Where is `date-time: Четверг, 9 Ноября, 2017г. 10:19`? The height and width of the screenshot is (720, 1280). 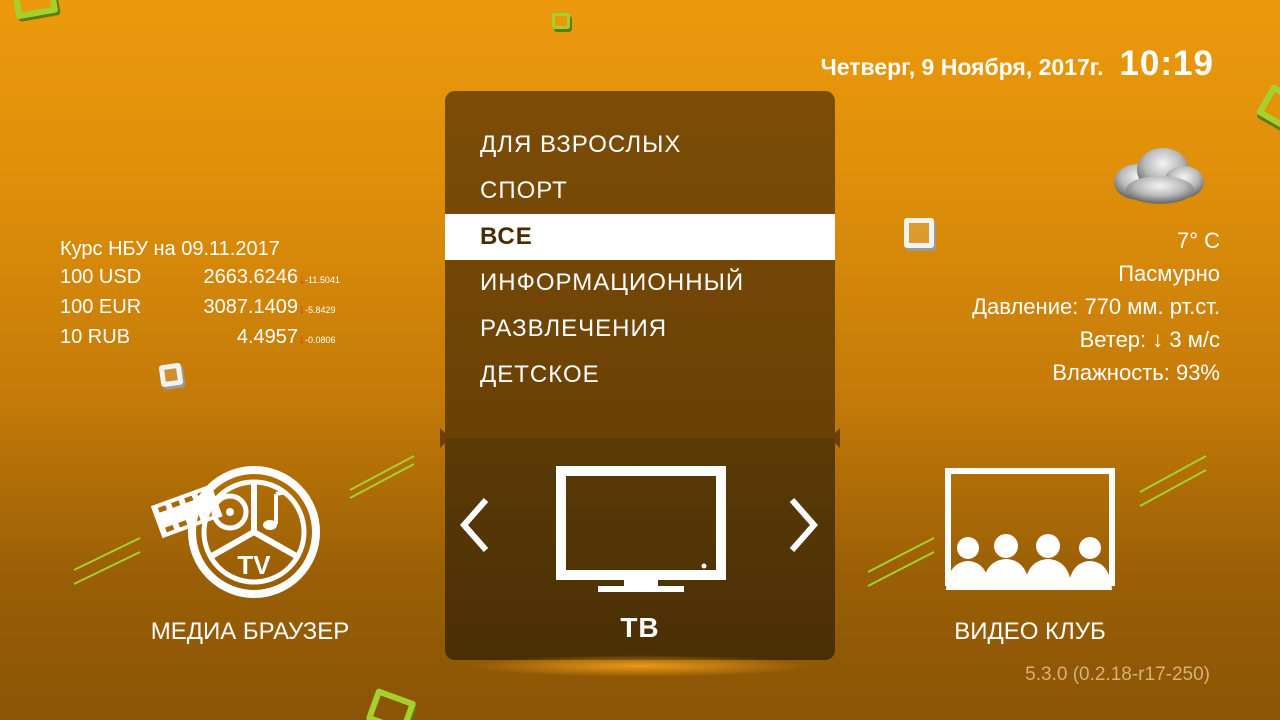
date-time: Четверг, 9 Ноября, 2017г. 10:19 is located at coordinates (1017, 64).